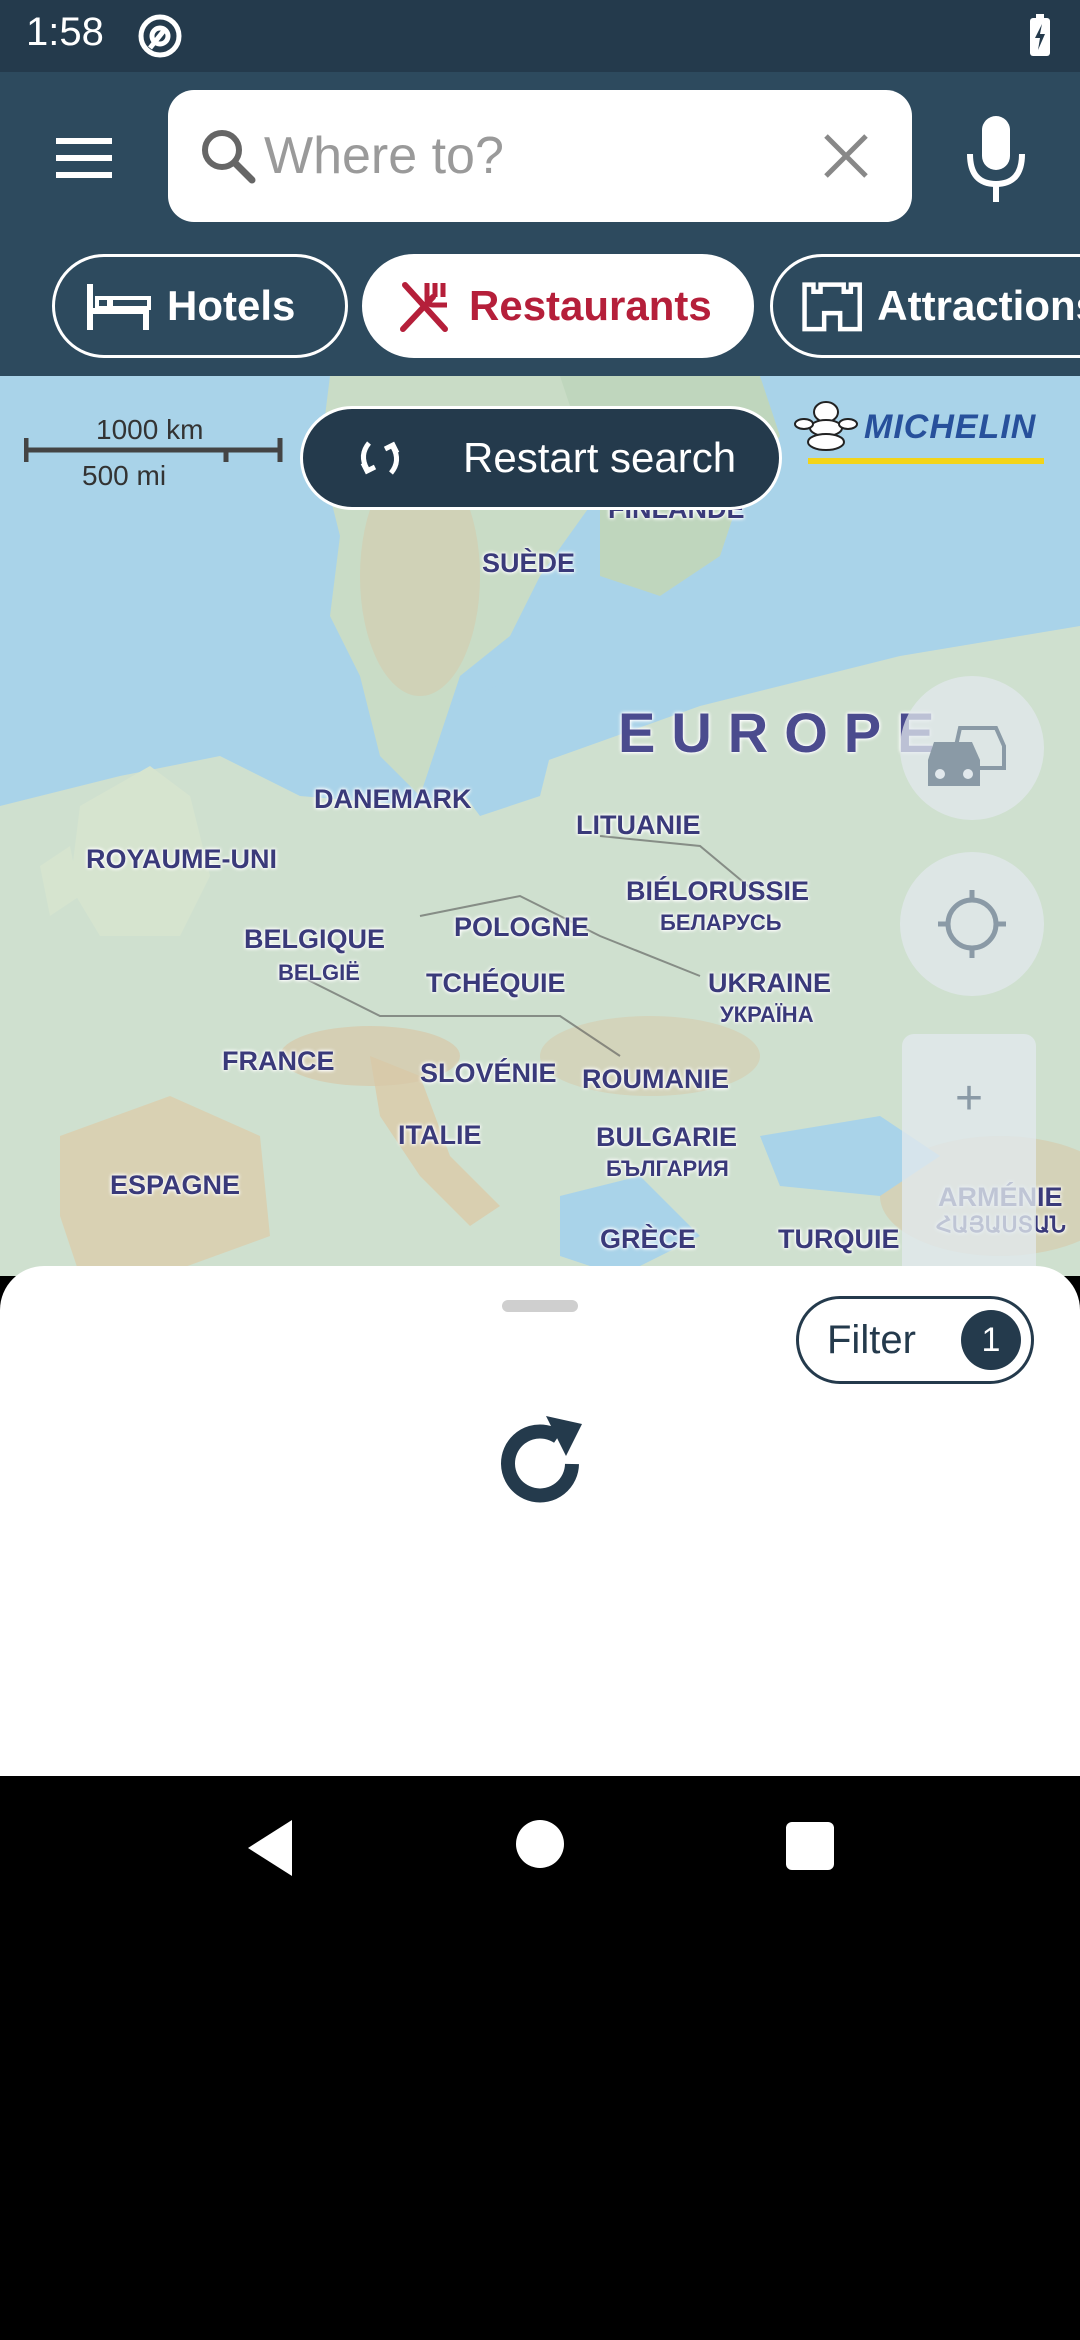  What do you see at coordinates (667, 1168) in the screenshot?
I see `map-label: БЪЛГАРИЯ` at bounding box center [667, 1168].